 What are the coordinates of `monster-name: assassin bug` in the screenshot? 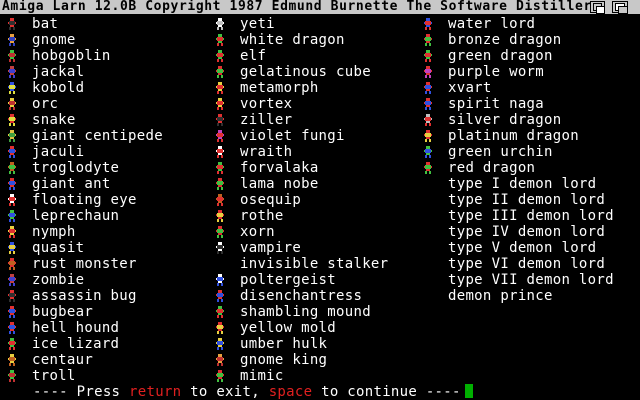 It's located at (84, 296).